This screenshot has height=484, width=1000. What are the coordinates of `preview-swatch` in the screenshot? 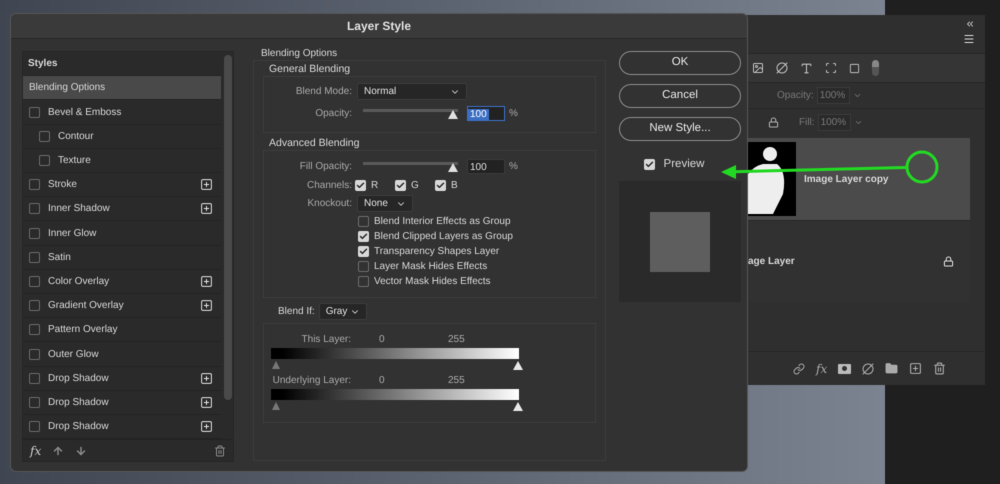 It's located at (680, 242).